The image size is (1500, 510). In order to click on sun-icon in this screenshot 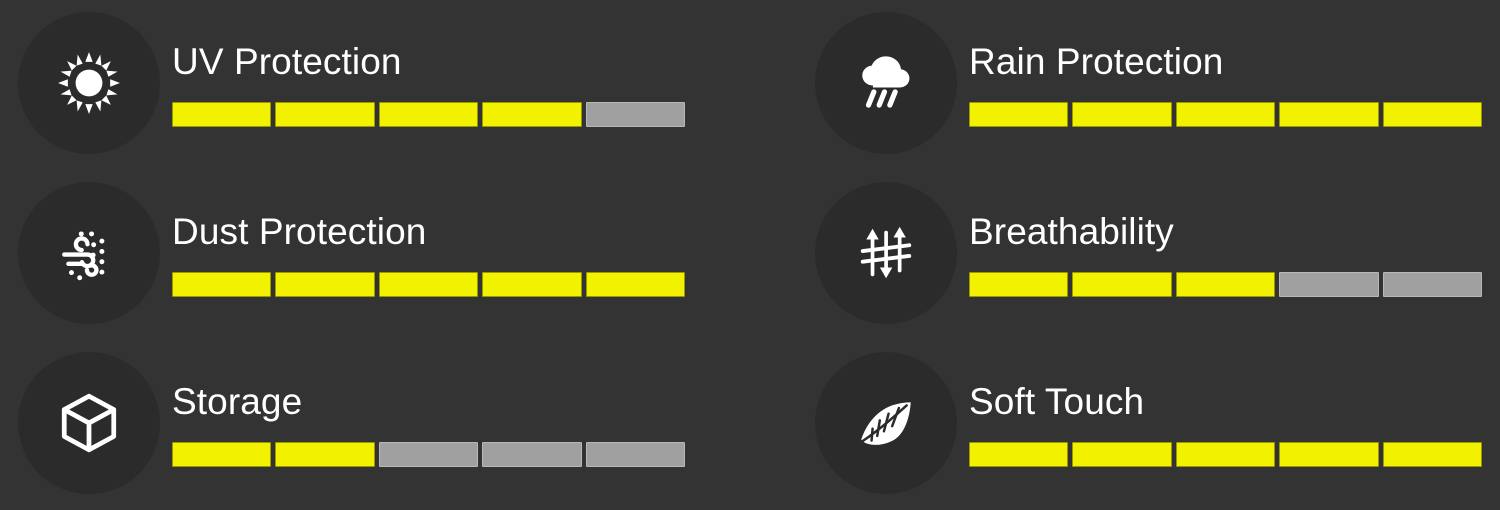, I will do `click(89, 83)`.